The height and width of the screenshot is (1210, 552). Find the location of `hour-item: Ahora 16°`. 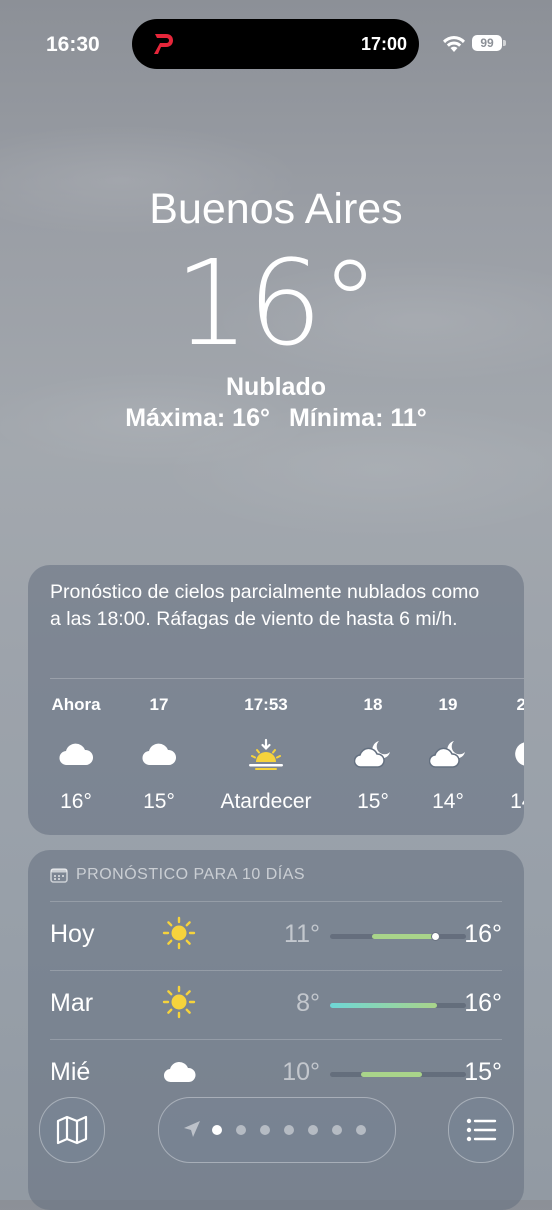

hour-item: Ahora 16° is located at coordinates (76, 754).